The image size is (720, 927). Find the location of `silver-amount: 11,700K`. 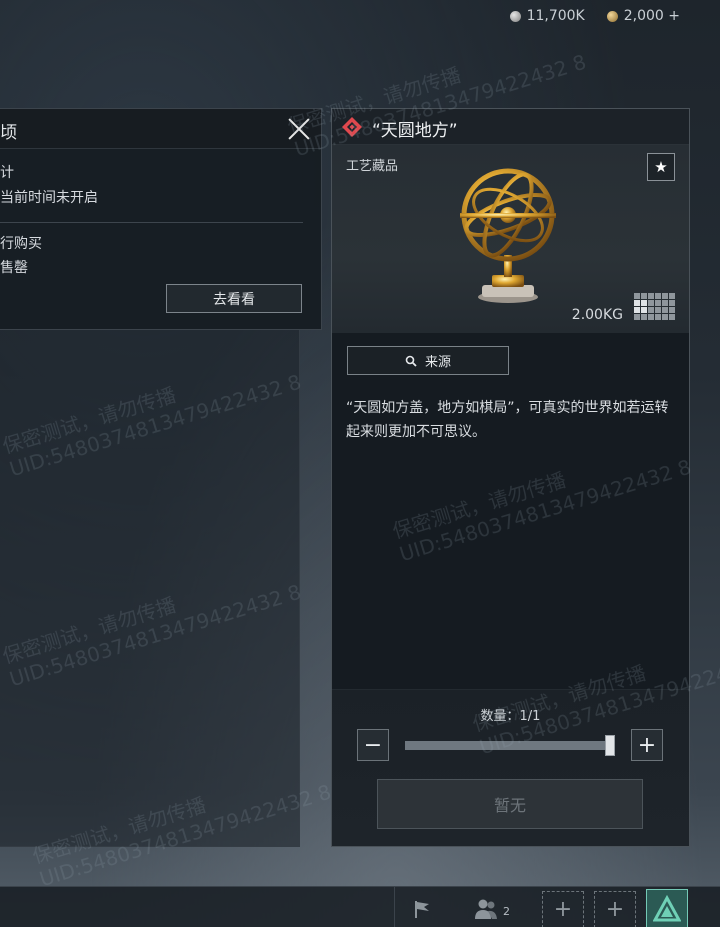

silver-amount: 11,700K is located at coordinates (555, 16).